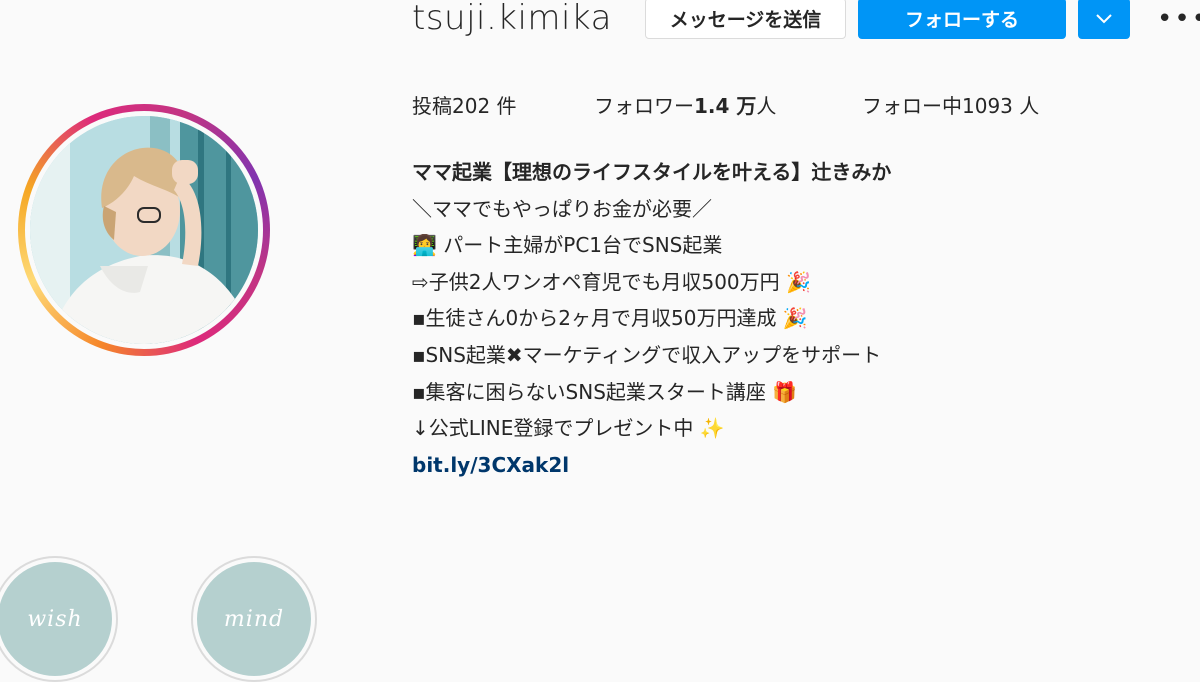 Image resolution: width=1200 pixels, height=682 pixels. I want to click on profile-avatar, so click(144, 230).